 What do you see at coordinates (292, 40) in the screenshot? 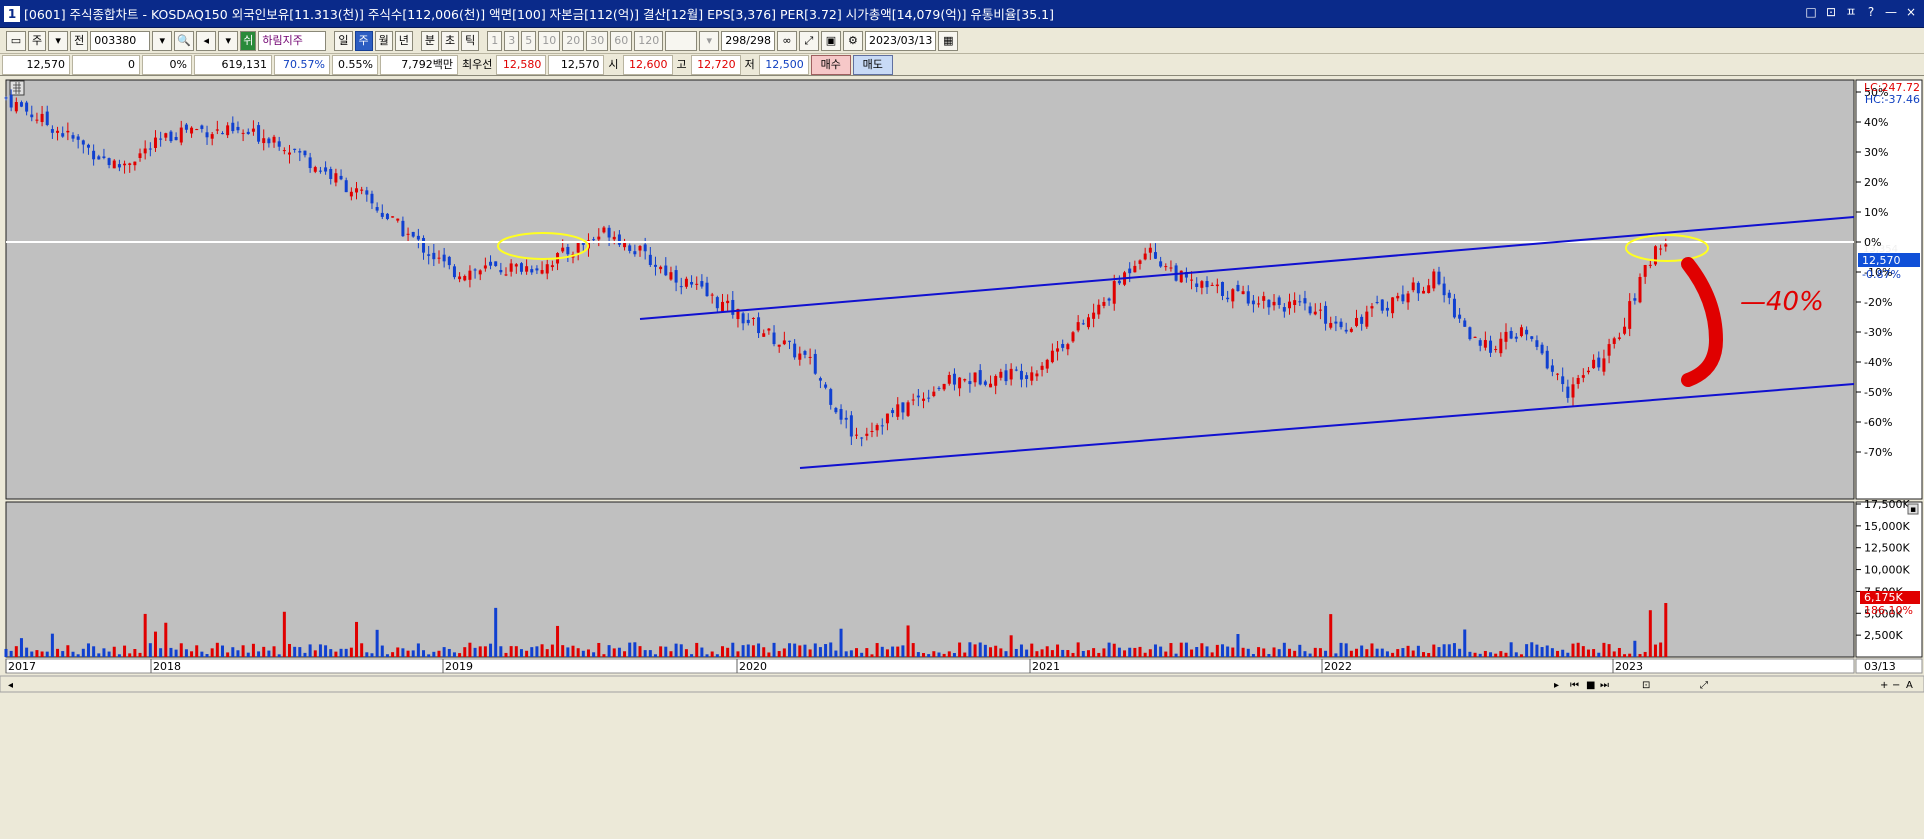
I see `stock-name-field: 하림지주` at bounding box center [292, 40].